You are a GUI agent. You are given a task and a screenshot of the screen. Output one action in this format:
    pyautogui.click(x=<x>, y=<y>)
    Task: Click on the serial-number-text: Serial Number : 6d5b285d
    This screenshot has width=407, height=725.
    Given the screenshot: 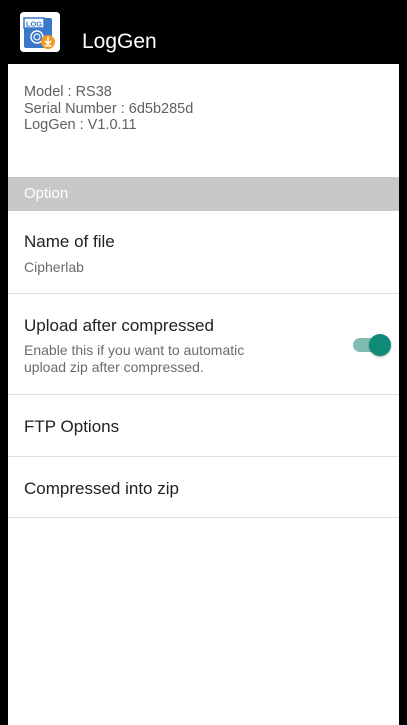 What is the action you would take?
    pyautogui.click(x=109, y=108)
    